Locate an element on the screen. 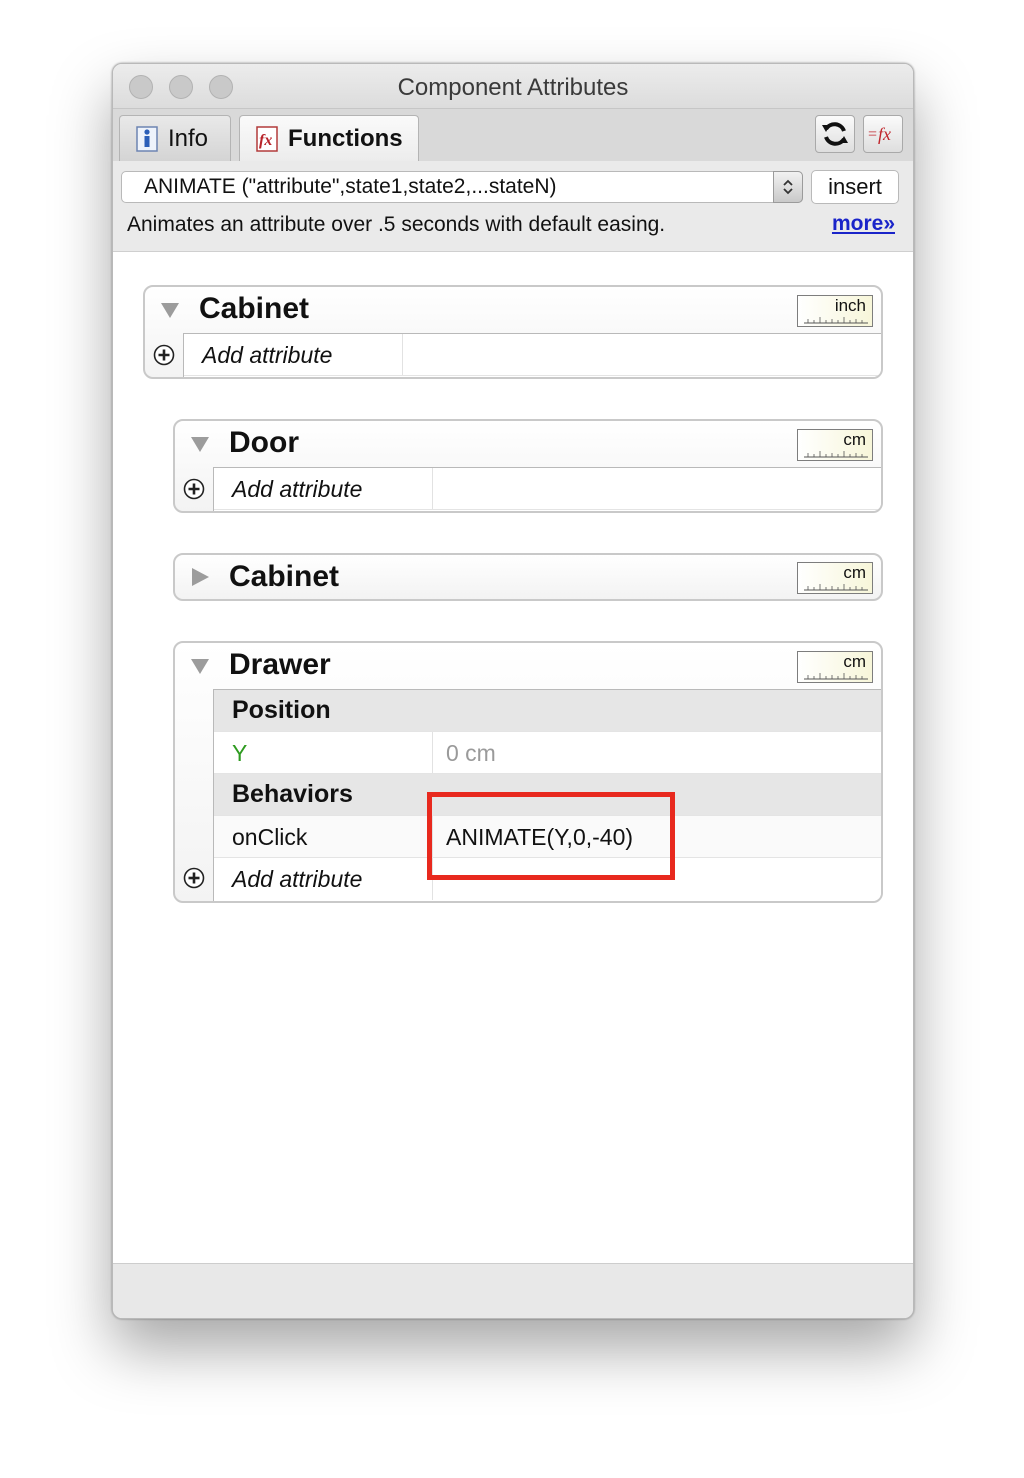 The width and height of the screenshot is (1024, 1478). attribute-value: 0 cm is located at coordinates (471, 753).